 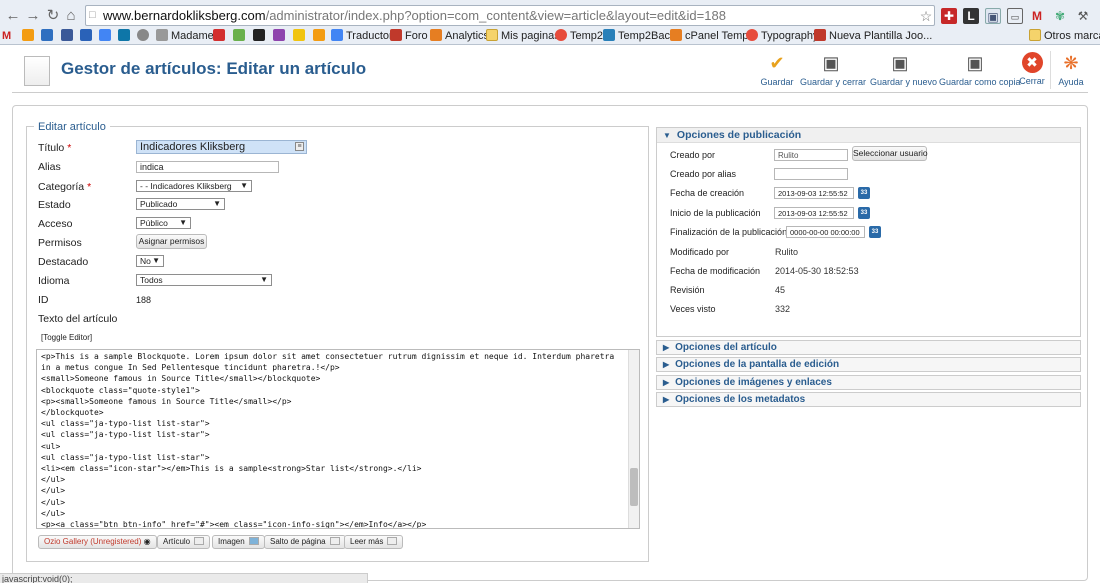 I want to click on wrench-icon: ⚒, so click(x=1083, y=16).